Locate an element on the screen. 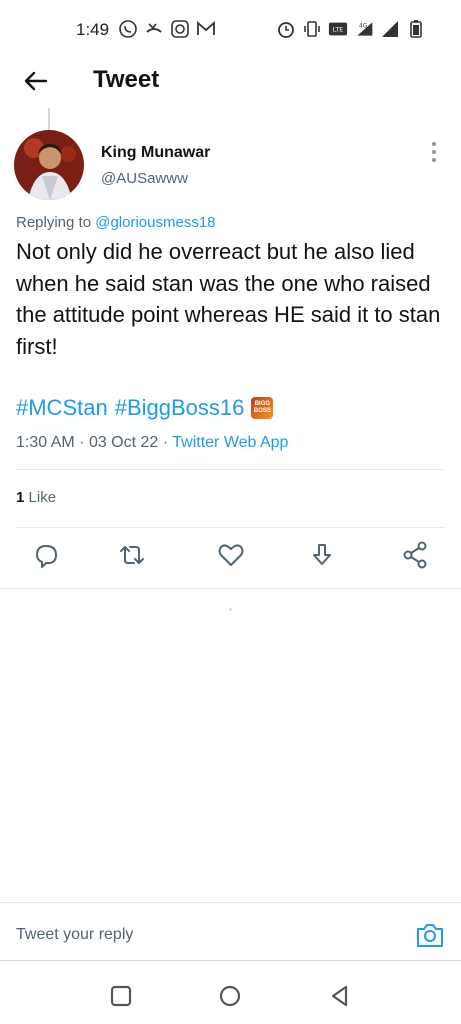 The height and width of the screenshot is (1024, 461). volte-icon: LTE is located at coordinates (338, 29).